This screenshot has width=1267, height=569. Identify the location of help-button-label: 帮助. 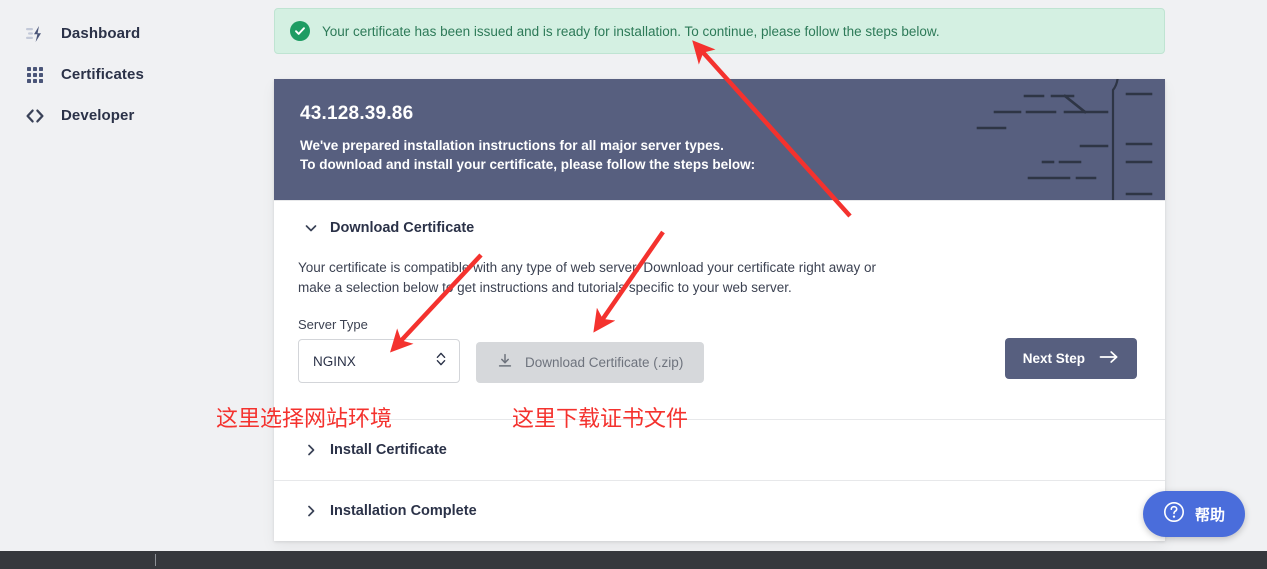
(1209, 515).